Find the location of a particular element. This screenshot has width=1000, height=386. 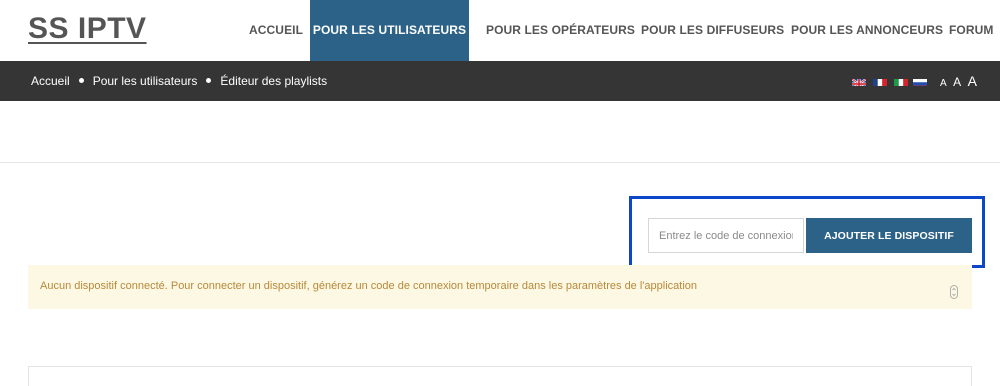

device-list-panel is located at coordinates (500, 376).